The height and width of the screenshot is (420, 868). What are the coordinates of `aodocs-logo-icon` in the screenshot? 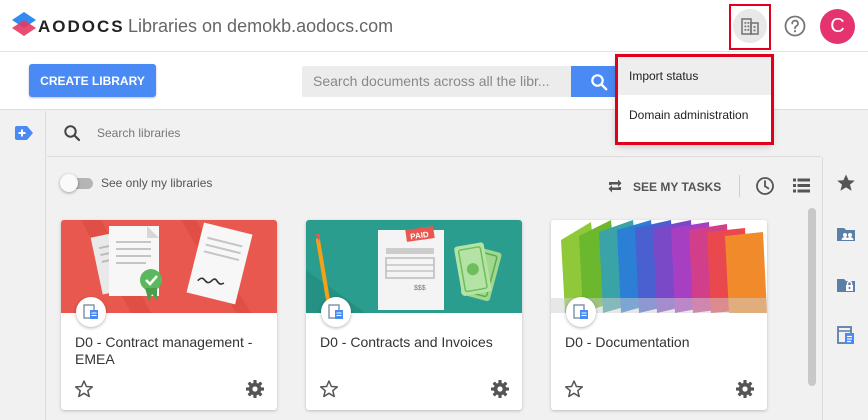 It's located at (24, 24).